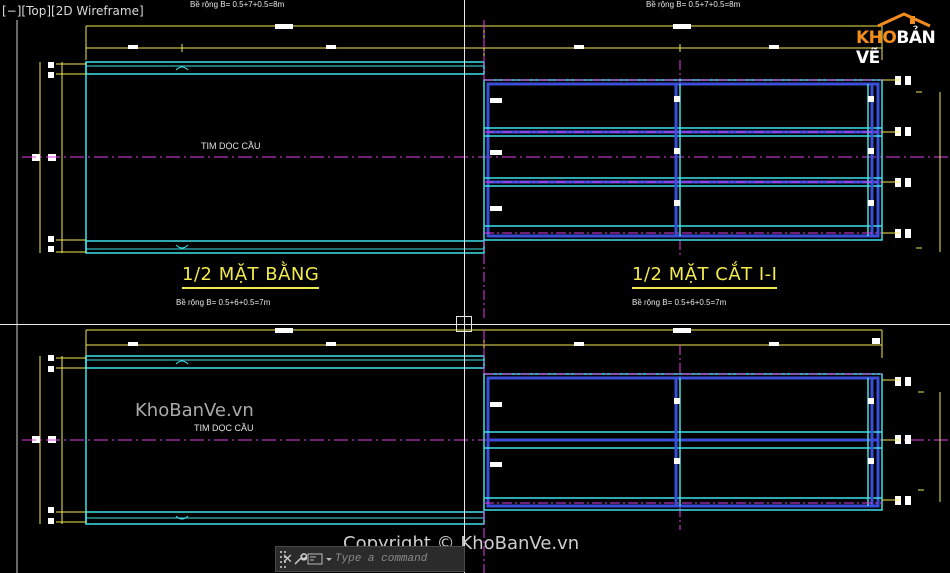 Image resolution: width=950 pixels, height=573 pixels. Describe the element at coordinates (320, 559) in the screenshot. I see `command-prompt-icon` at that location.